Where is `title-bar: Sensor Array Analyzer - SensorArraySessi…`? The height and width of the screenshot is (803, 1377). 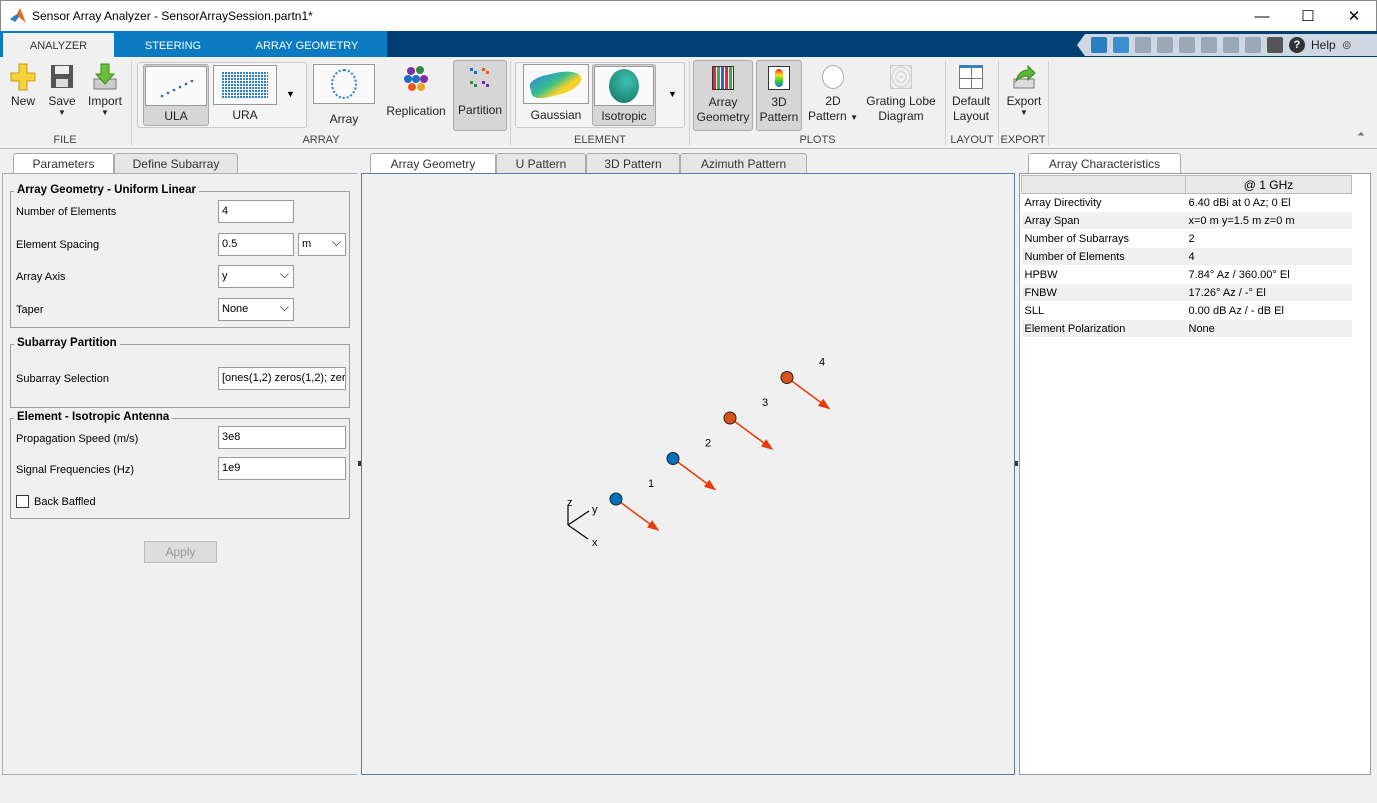
title-bar: Sensor Array Analyzer - SensorArraySessi… is located at coordinates (688, 15).